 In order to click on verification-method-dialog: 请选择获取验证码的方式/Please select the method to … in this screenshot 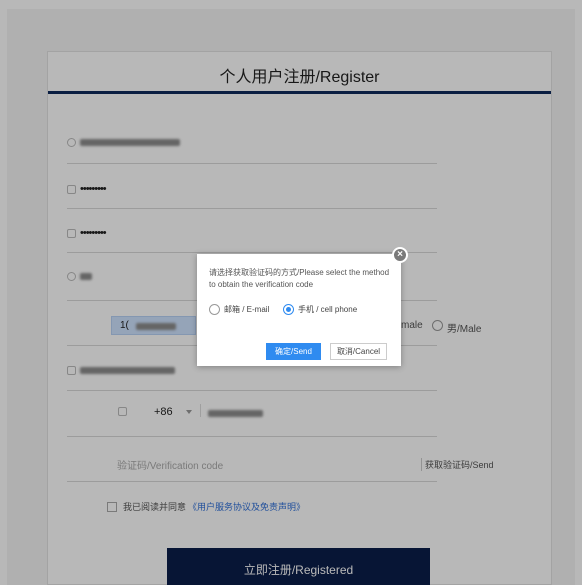, I will do `click(299, 310)`.